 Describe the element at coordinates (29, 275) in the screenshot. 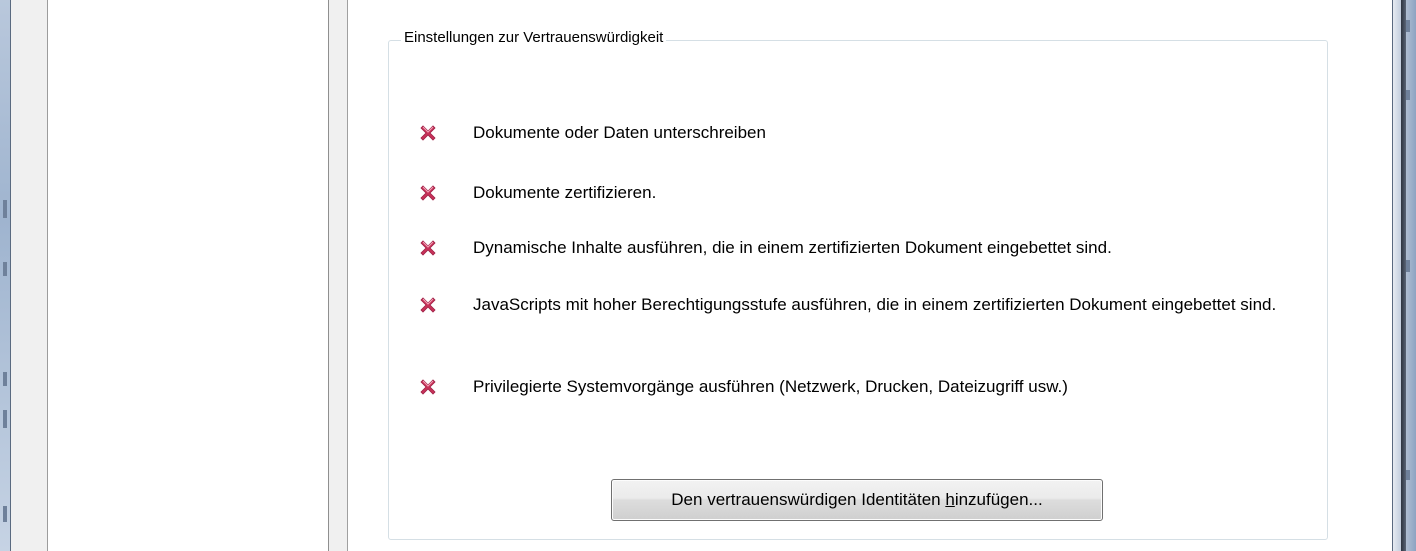

I see `nav-pane` at that location.